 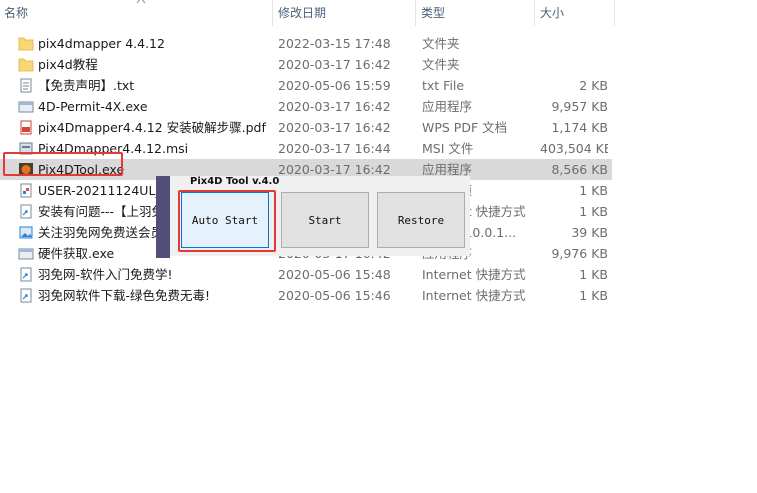 I want to click on text-file-icon, so click(x=26, y=85).